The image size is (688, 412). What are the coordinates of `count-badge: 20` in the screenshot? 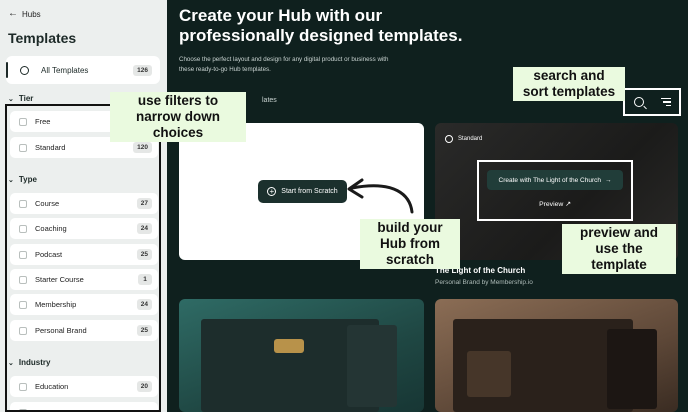 It's located at (144, 386).